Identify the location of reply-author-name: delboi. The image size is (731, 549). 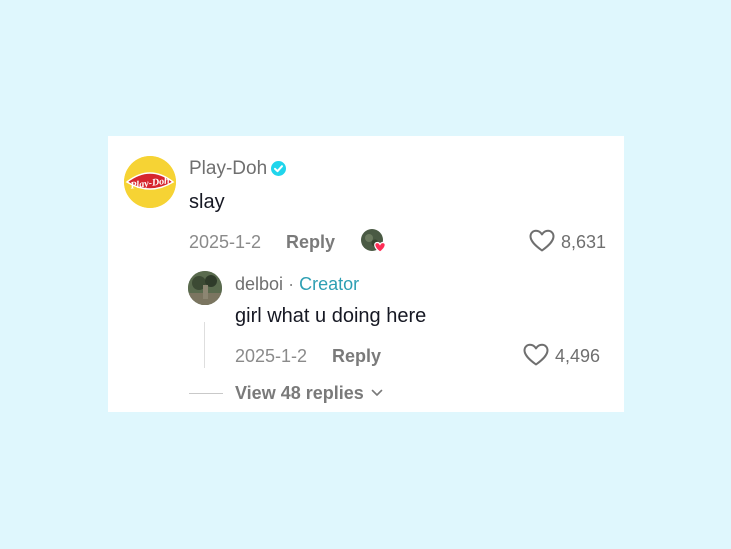
(259, 284).